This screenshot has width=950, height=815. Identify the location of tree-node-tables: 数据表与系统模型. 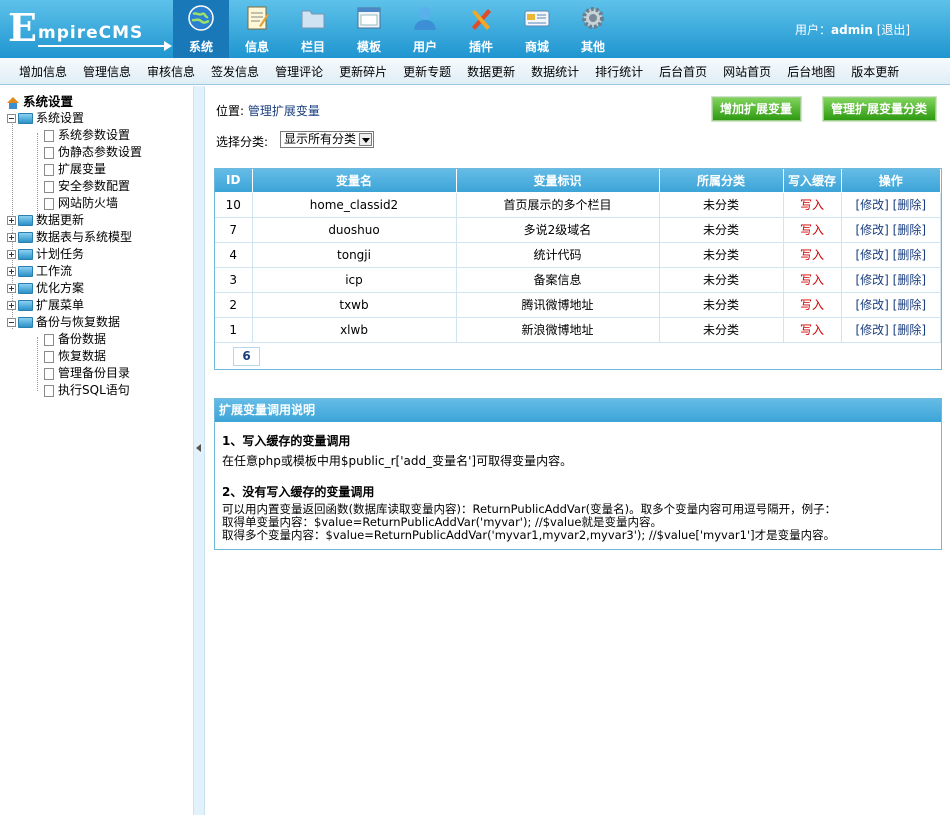
(100, 237).